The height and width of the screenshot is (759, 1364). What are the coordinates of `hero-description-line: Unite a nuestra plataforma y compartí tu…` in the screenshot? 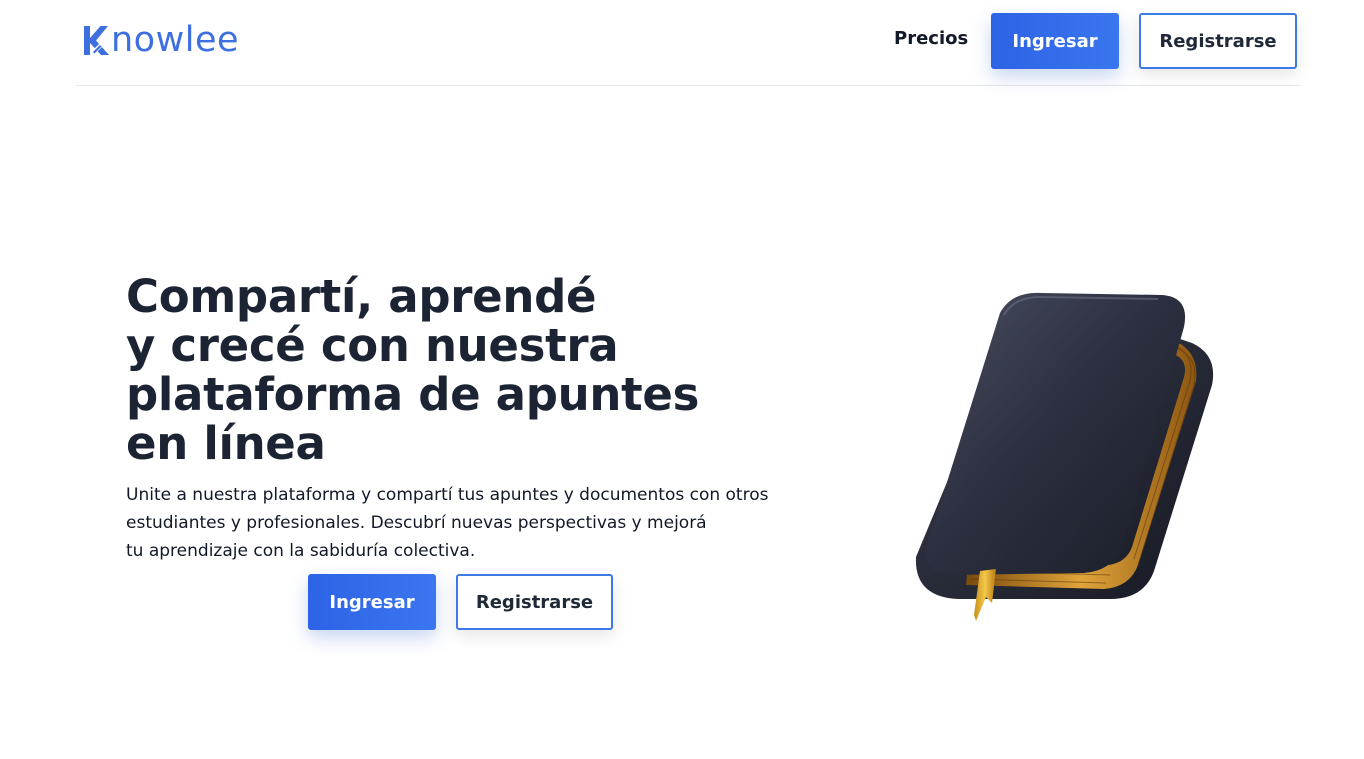 It's located at (447, 495).